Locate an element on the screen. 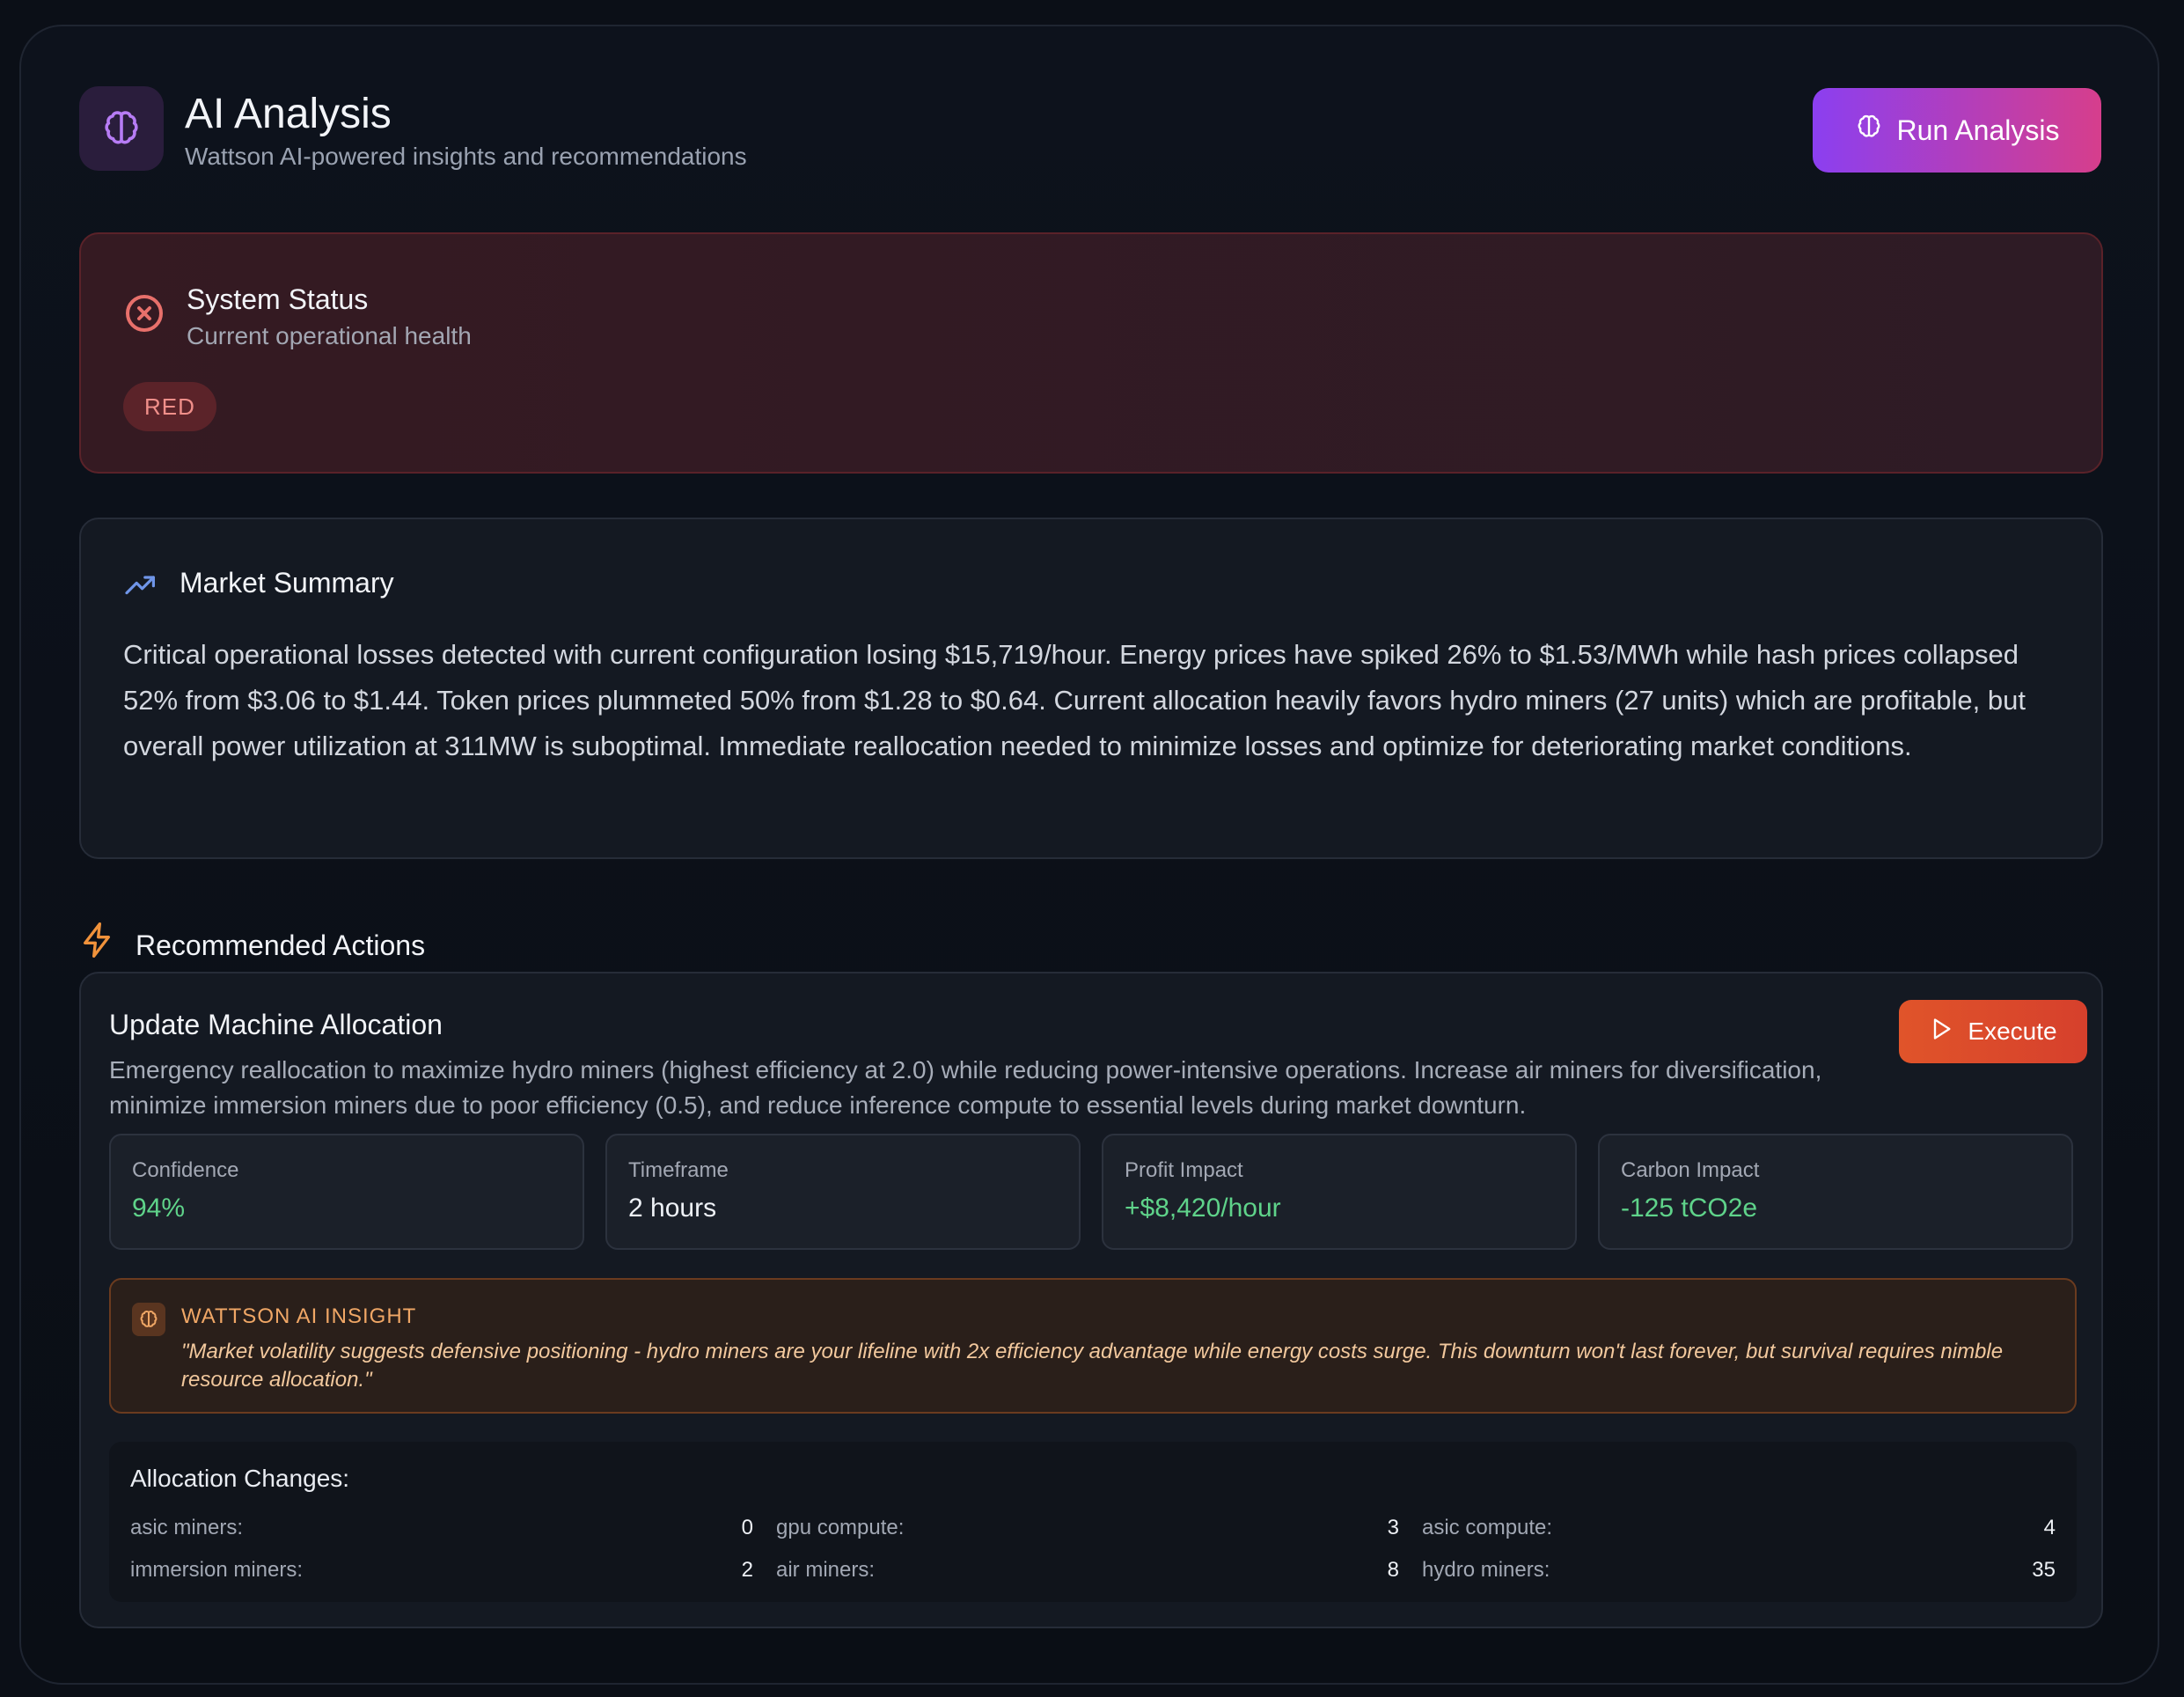  trending-up-icon is located at coordinates (140, 586).